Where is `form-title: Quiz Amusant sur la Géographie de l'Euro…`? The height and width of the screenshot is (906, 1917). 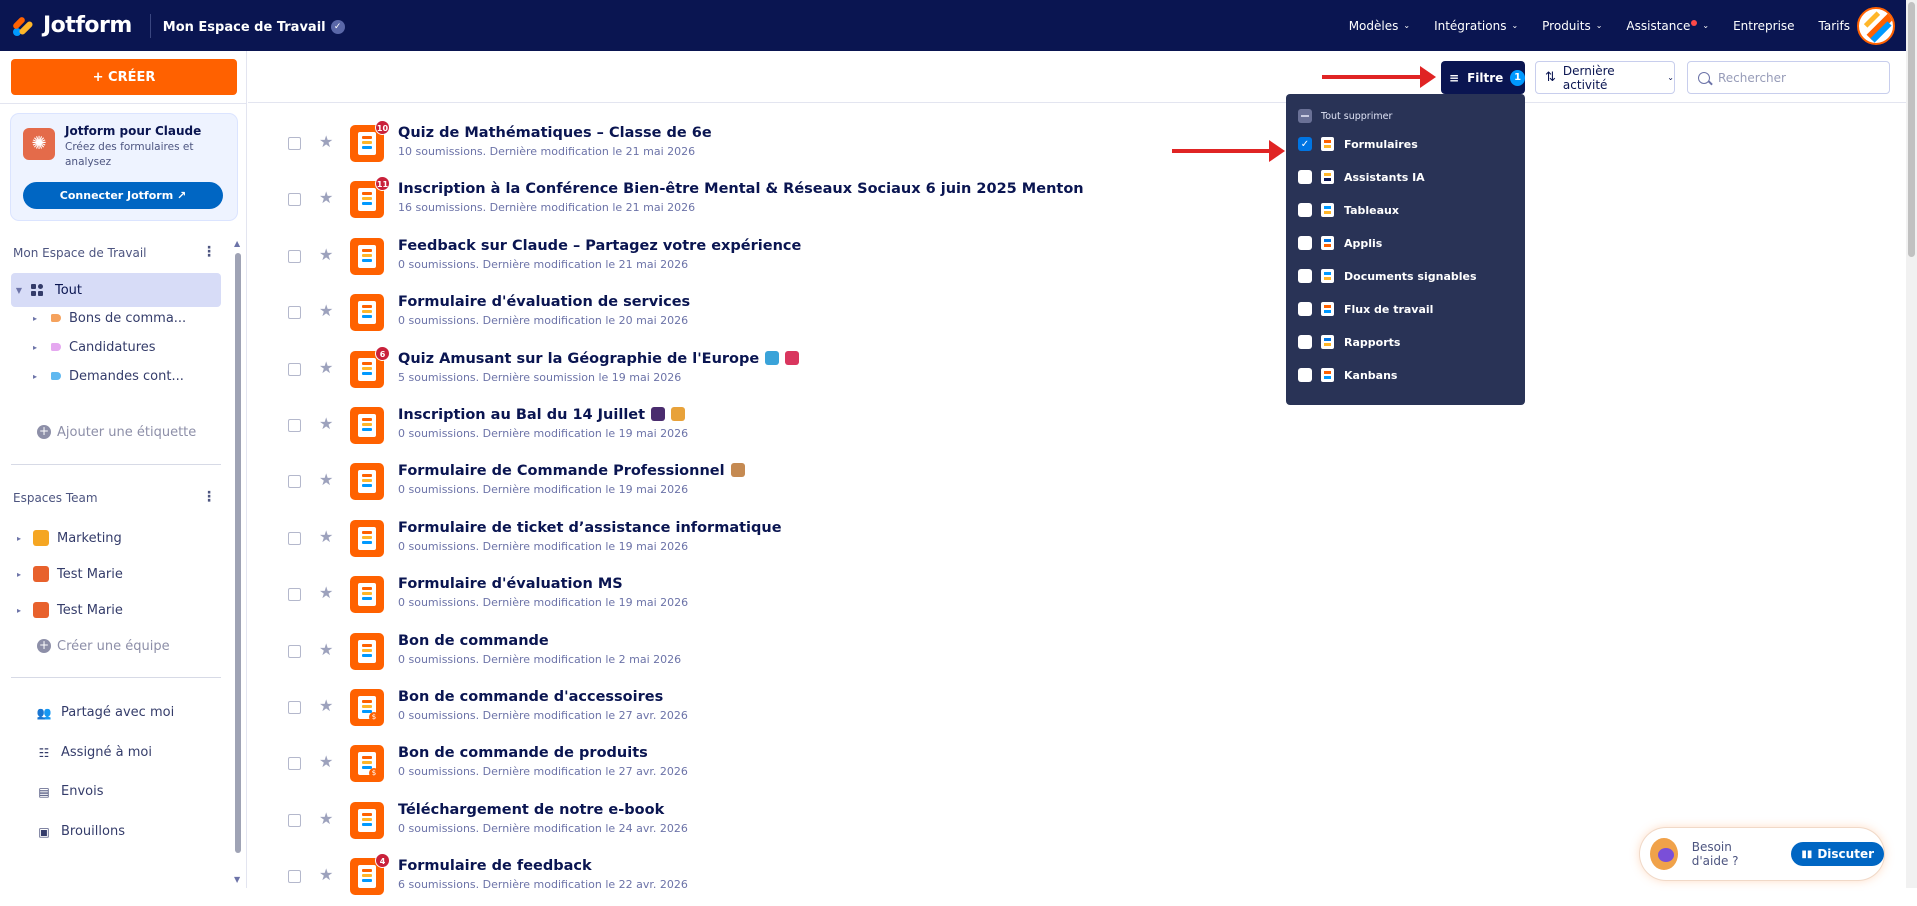
form-title: Quiz Amusant sur la Géographie de l'Euro… is located at coordinates (599, 358).